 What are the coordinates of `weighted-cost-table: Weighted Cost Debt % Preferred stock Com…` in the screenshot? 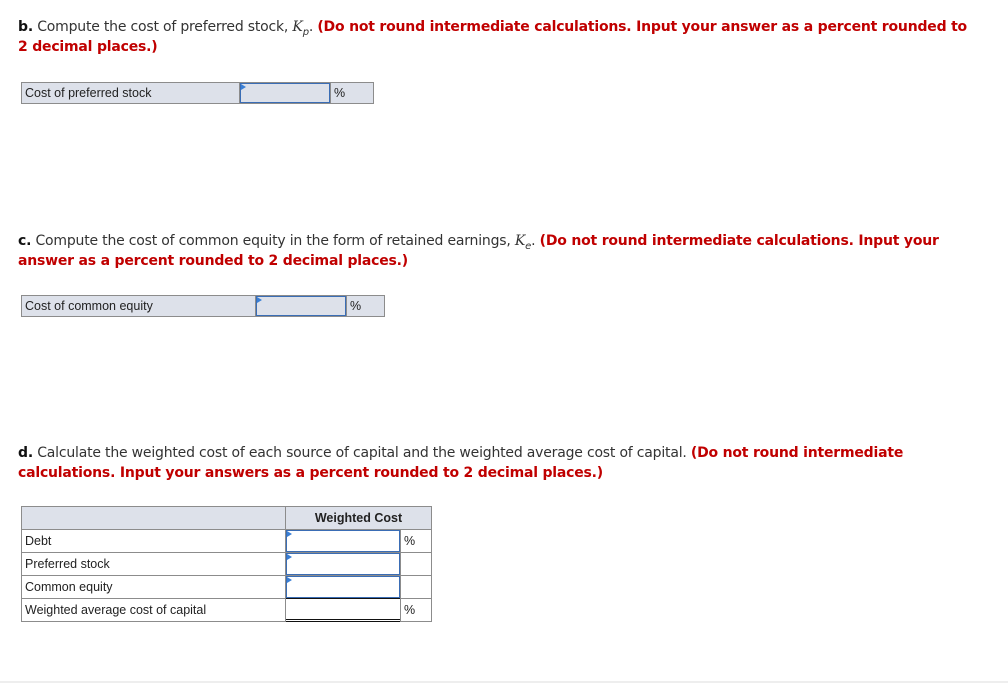 It's located at (226, 564).